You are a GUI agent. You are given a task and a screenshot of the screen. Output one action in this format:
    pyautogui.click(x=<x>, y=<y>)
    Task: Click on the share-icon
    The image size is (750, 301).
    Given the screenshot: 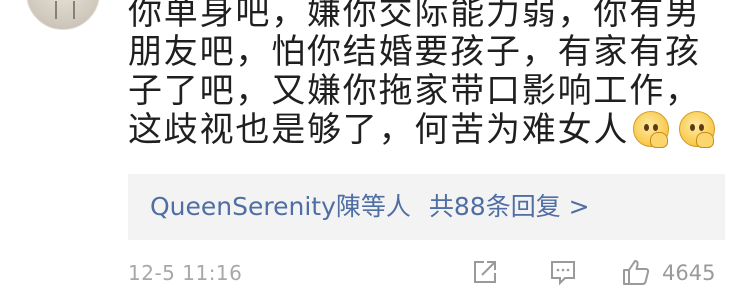 What is the action you would take?
    pyautogui.click(x=485, y=272)
    